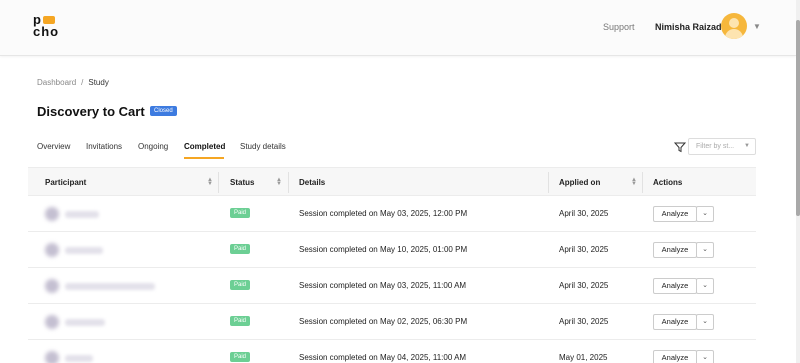  Describe the element at coordinates (312, 182) in the screenshot. I see `column-header-details: Details` at that location.